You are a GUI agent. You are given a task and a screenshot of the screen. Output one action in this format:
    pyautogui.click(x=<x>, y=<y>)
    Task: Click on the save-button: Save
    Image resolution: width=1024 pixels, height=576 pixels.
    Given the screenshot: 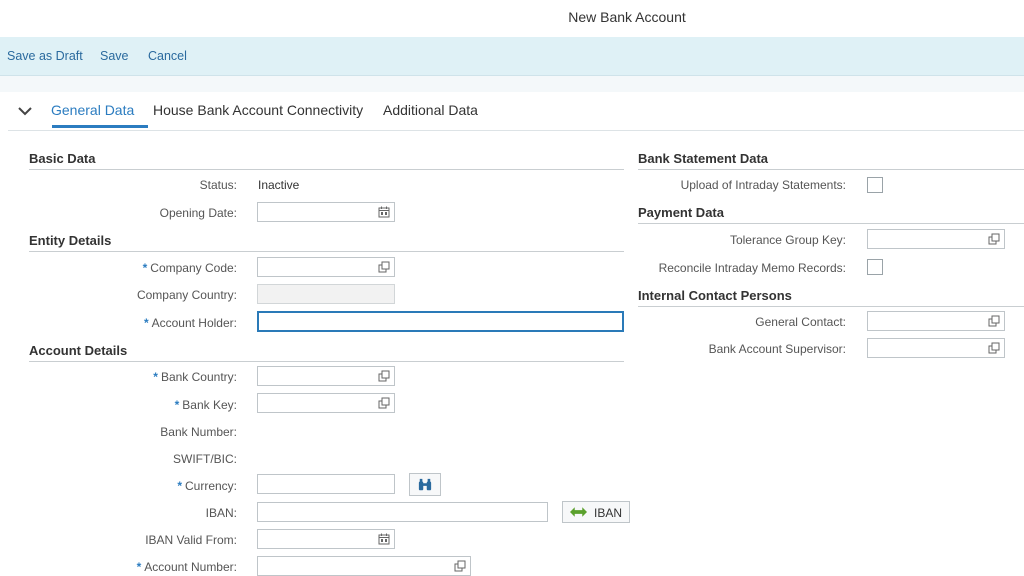 What is the action you would take?
    pyautogui.click(x=114, y=56)
    